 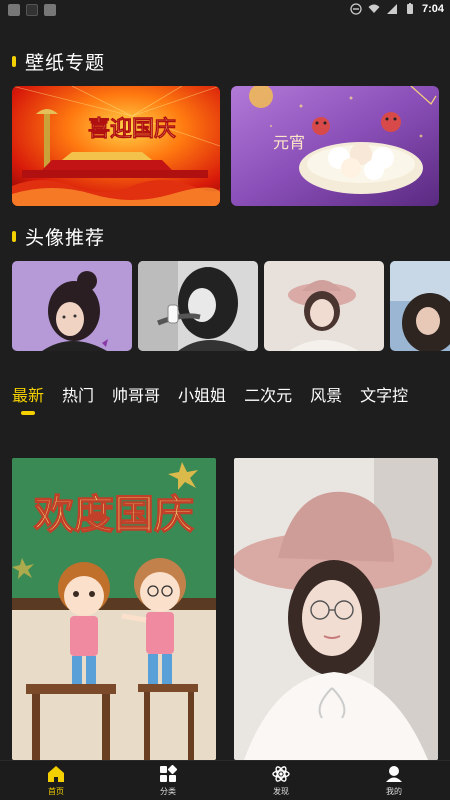 What do you see at coordinates (374, 8) in the screenshot?
I see `wifi-icon` at bounding box center [374, 8].